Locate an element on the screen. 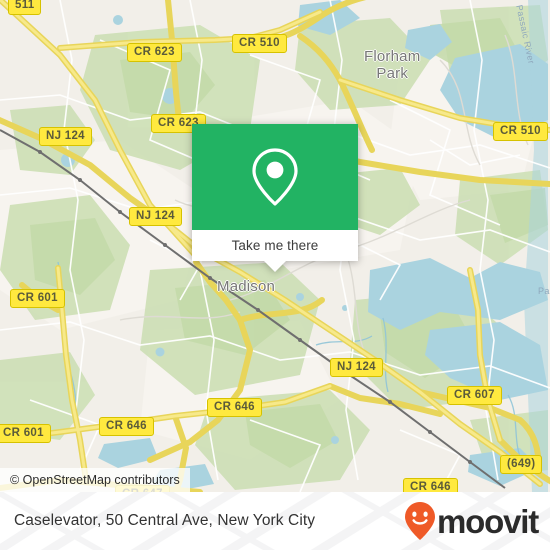 The image size is (550, 550). map-popup: Take me there is located at coordinates (275, 198).